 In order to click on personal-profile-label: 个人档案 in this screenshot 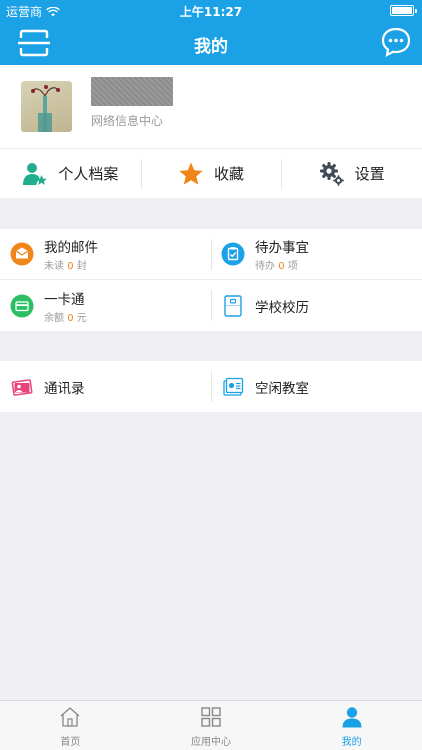, I will do `click(88, 174)`.